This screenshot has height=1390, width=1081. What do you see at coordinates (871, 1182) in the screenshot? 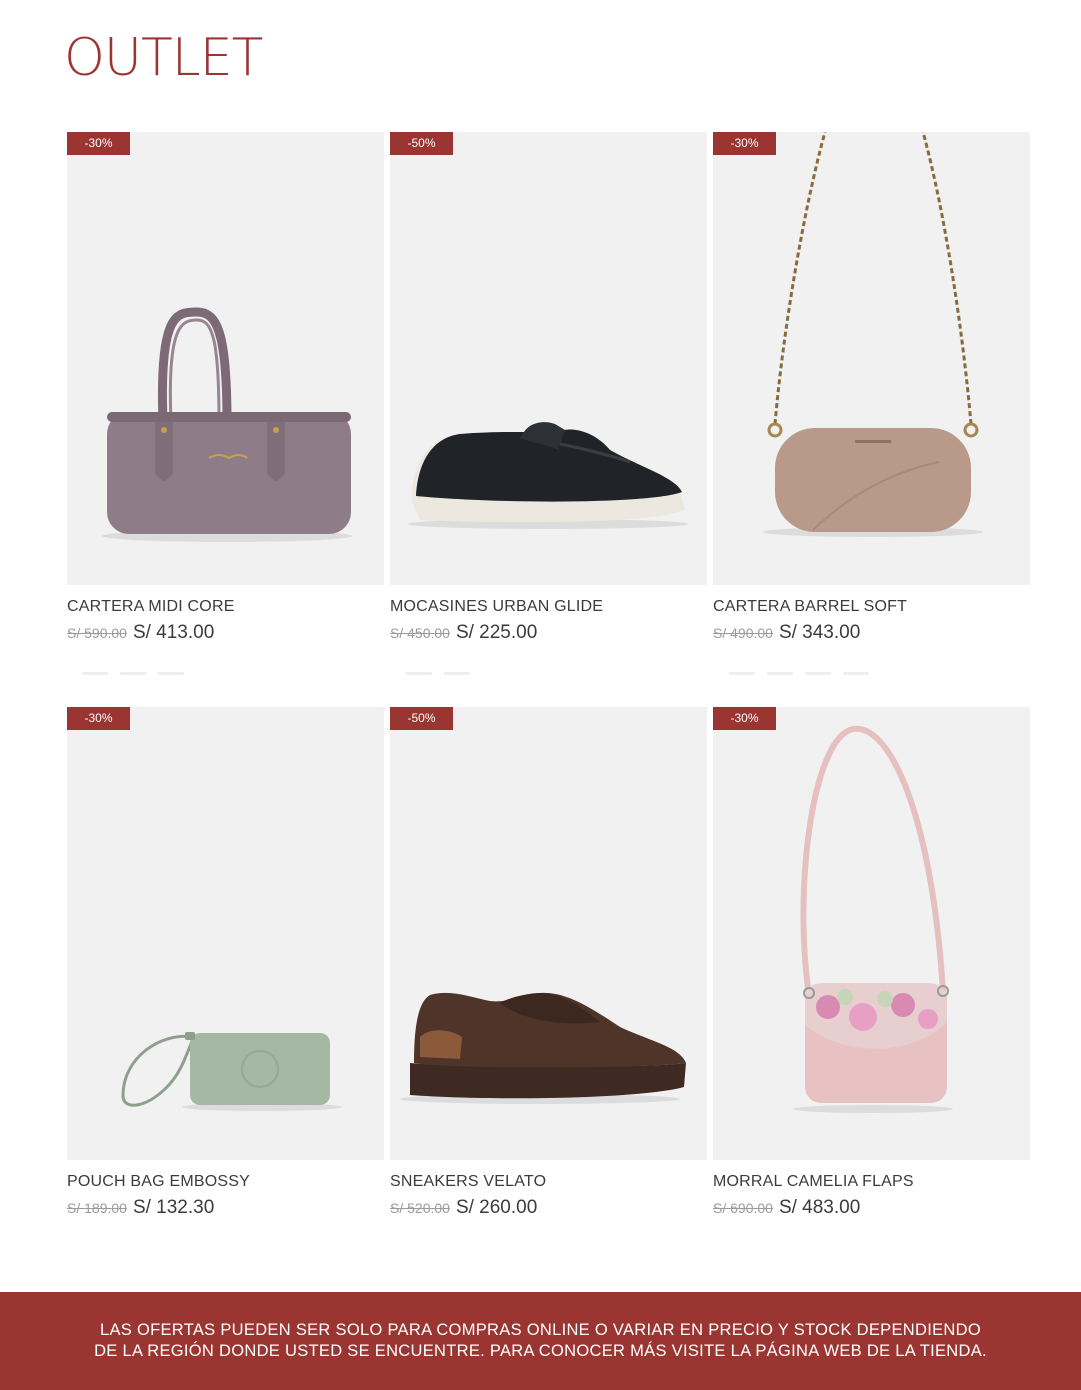
I see `product-name: MORRAL CAMELIA FLAPS` at bounding box center [871, 1182].